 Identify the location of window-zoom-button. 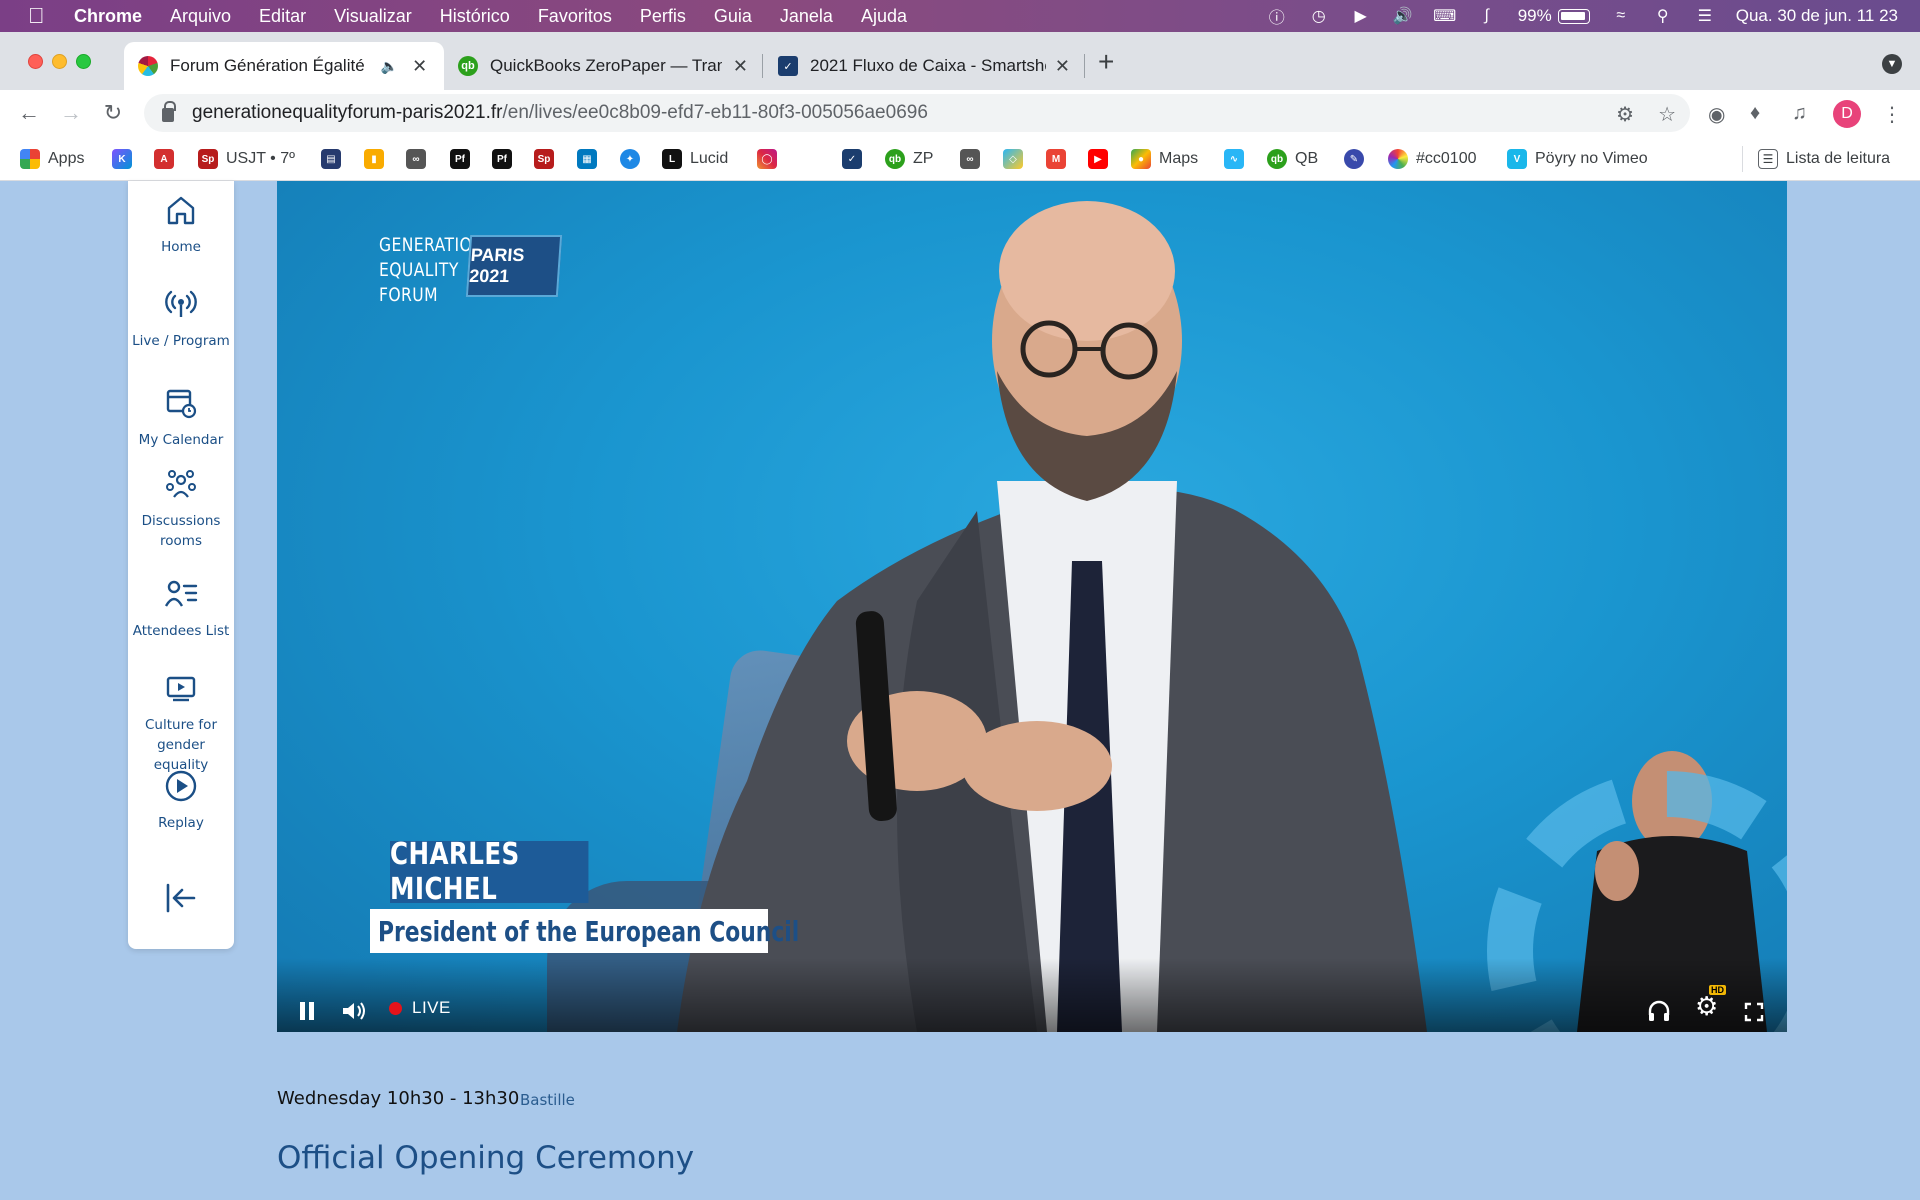
(83, 61).